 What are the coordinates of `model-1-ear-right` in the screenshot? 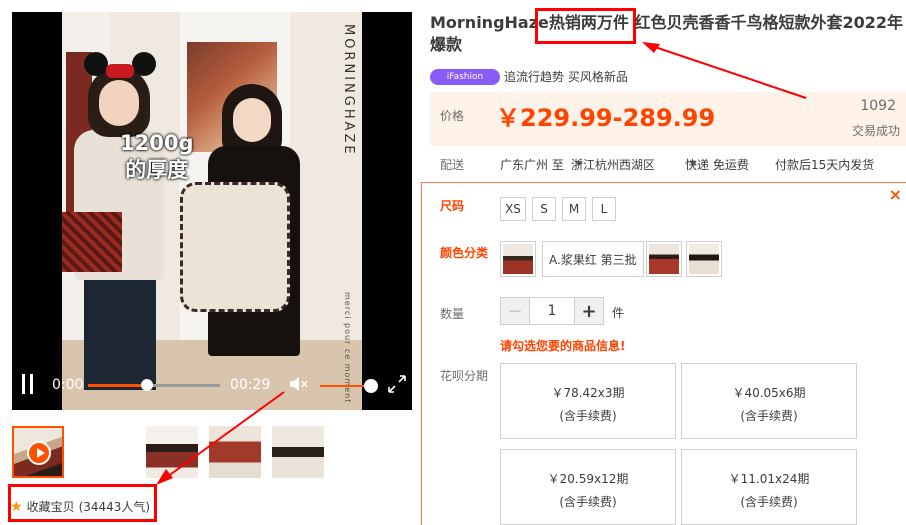 It's located at (144, 64).